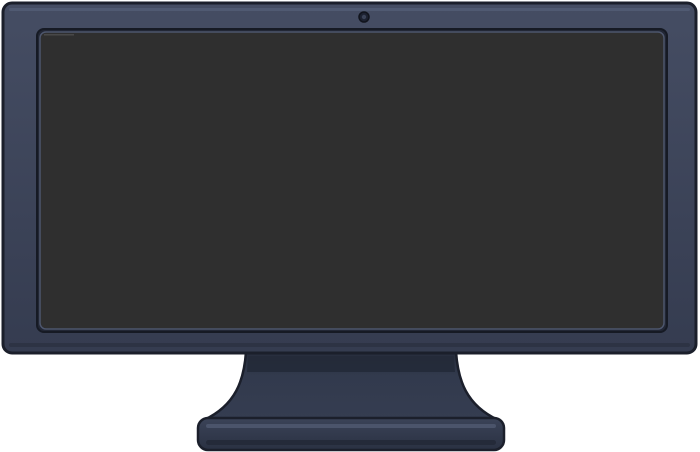  What do you see at coordinates (364, 17) in the screenshot?
I see `webcam-icon` at bounding box center [364, 17].